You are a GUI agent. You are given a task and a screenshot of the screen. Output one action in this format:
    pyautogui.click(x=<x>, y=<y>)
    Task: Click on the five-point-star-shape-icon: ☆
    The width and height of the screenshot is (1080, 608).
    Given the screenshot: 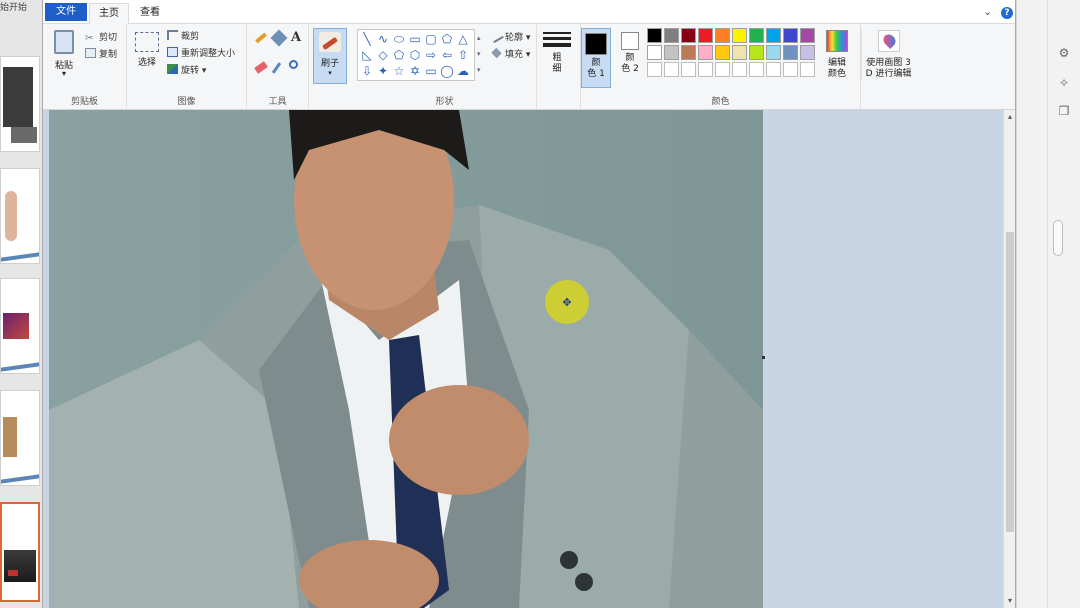 What is the action you would take?
    pyautogui.click(x=399, y=71)
    